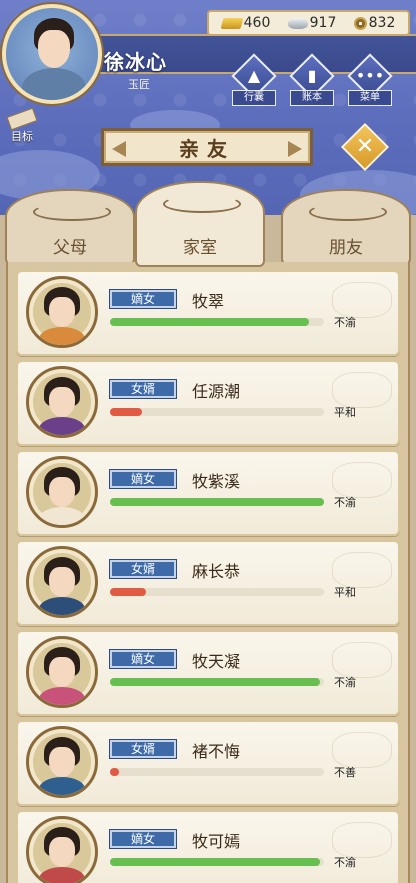 This screenshot has width=416, height=883. I want to click on relative-name: 牧天凝, so click(216, 661).